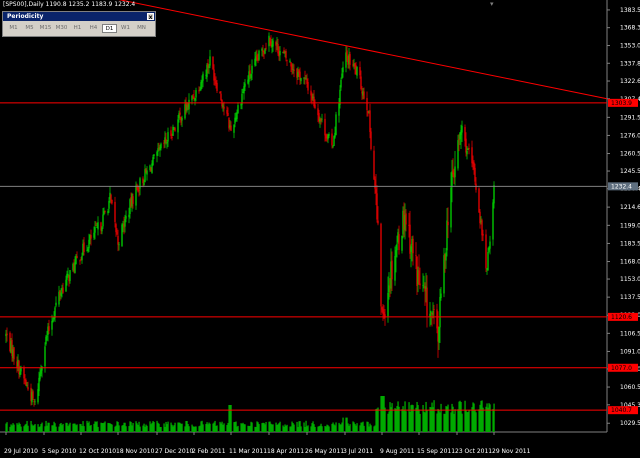 Image resolution: width=640 pixels, height=458 pixels. I want to click on period-button-m15: M15, so click(45, 28).